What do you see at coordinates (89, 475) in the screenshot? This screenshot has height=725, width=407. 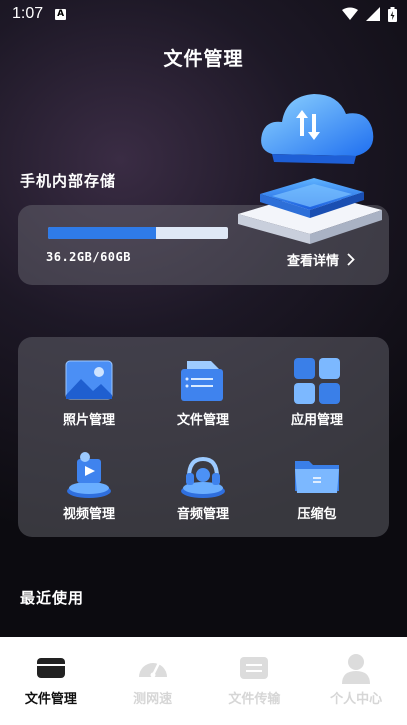 I see `video-icon` at bounding box center [89, 475].